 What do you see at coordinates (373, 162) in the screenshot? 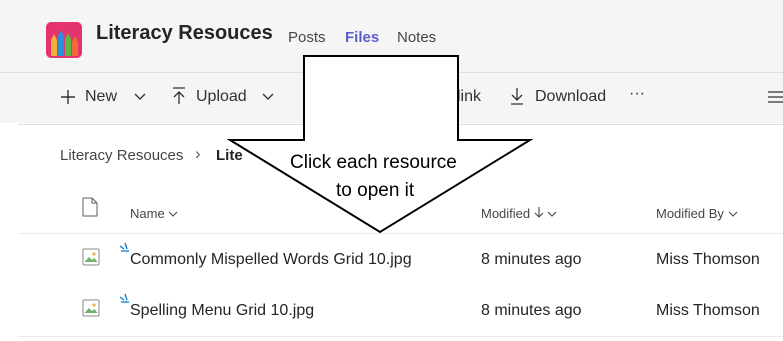
I see `callout-text-line1: Click each resource` at bounding box center [373, 162].